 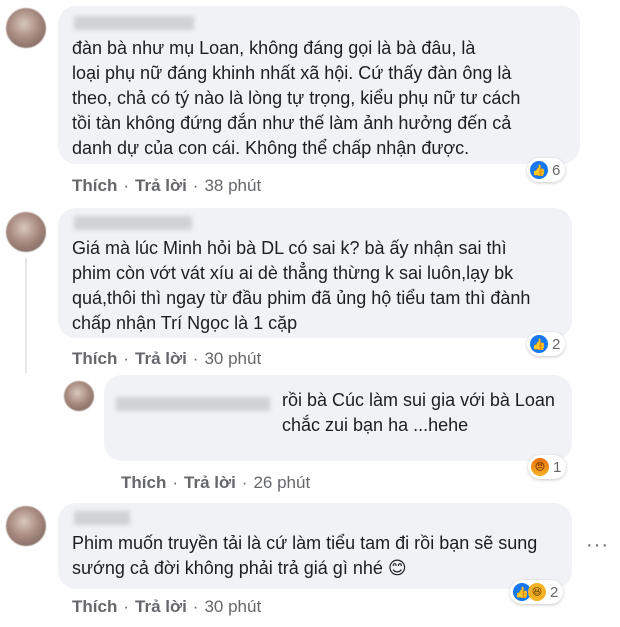 I want to click on reaction-count: 6, so click(x=556, y=170).